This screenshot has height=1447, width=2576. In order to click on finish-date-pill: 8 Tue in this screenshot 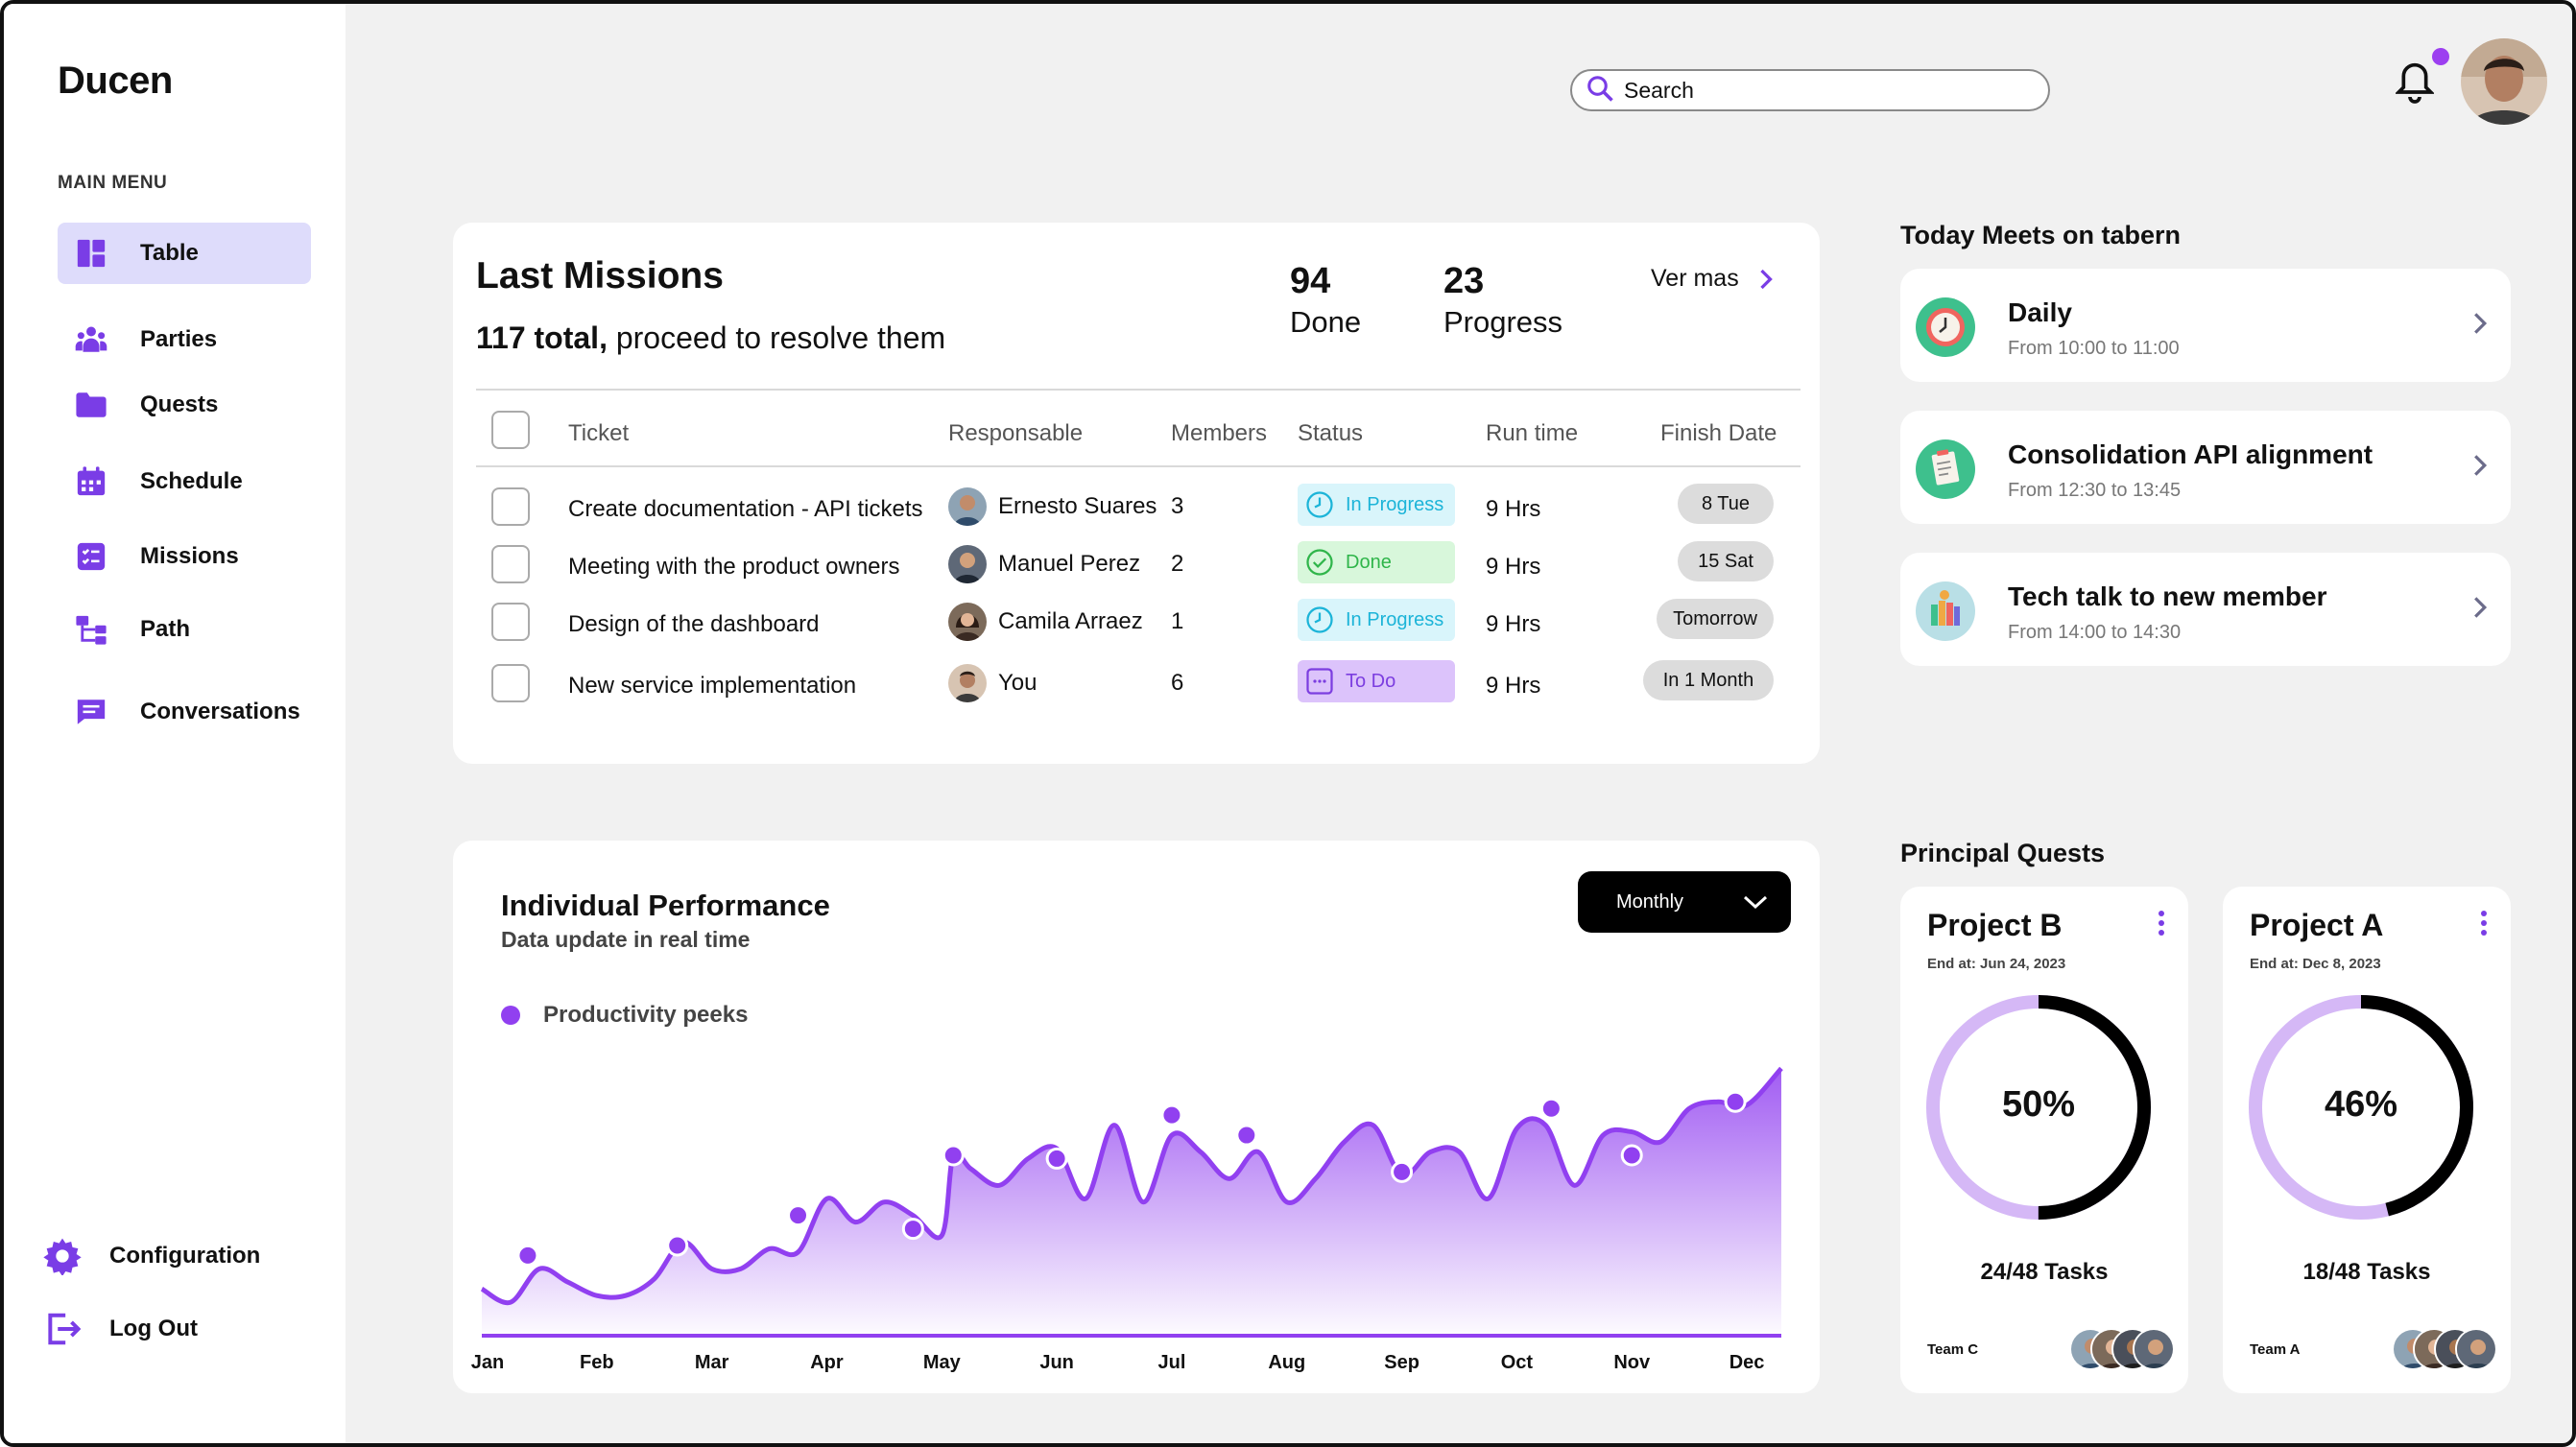, I will do `click(1726, 504)`.